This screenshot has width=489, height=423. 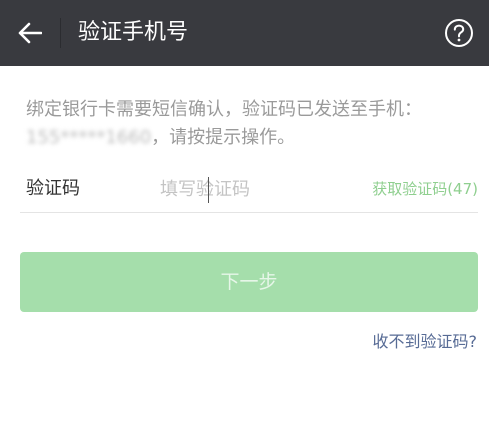 I want to click on code-label: 验证码, so click(x=53, y=188).